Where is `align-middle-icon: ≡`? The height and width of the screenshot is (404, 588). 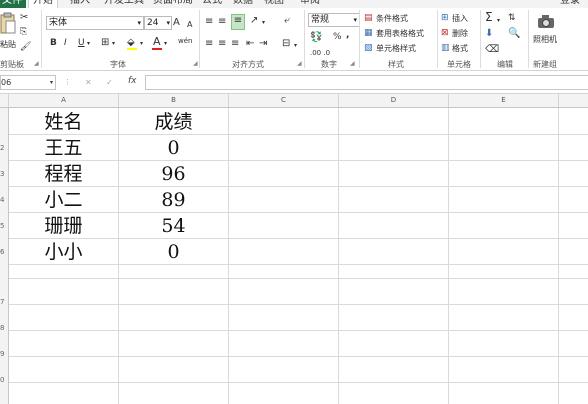
align-middle-icon: ≡ is located at coordinates (222, 21).